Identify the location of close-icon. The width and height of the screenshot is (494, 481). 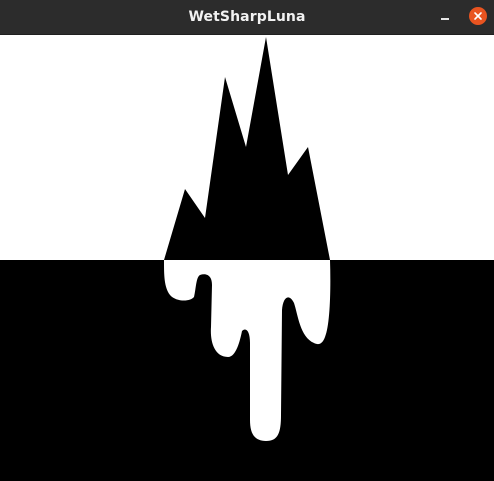
(478, 16).